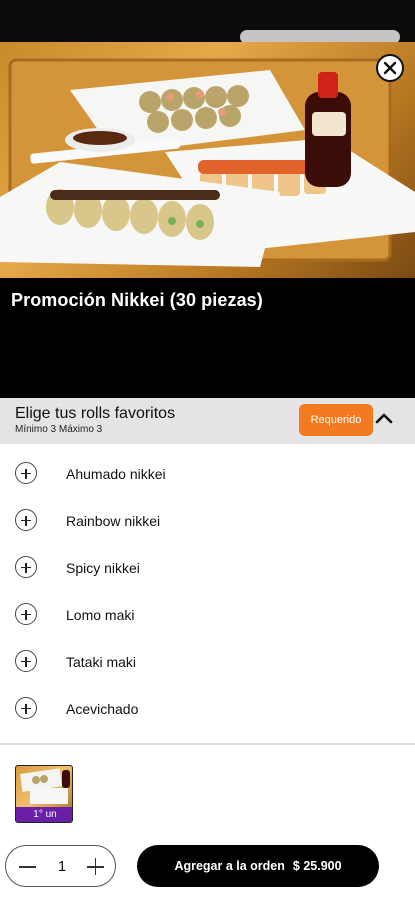  What do you see at coordinates (229, 866) in the screenshot?
I see `add-to-order-label: Agregar a la orden` at bounding box center [229, 866].